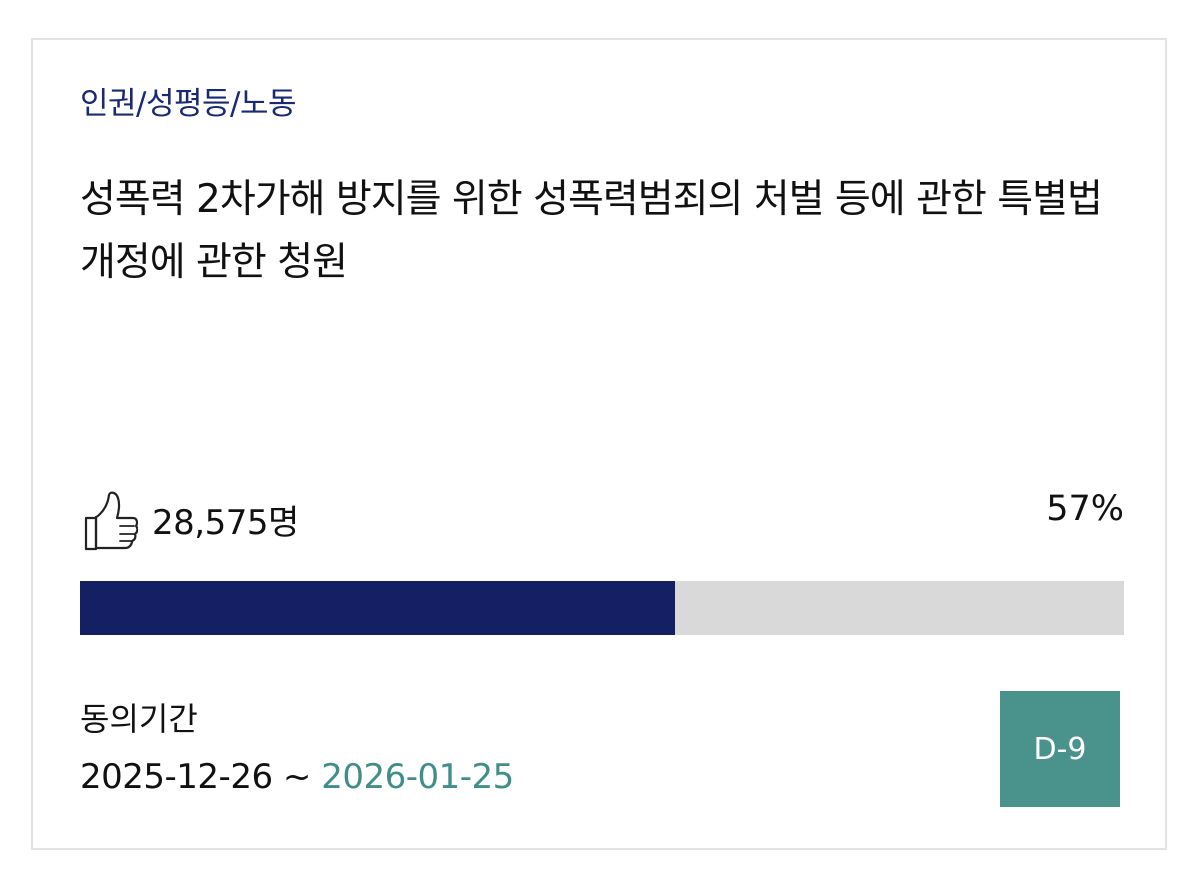  What do you see at coordinates (602, 522) in the screenshot?
I see `agree-stats: 28,575명 57%` at bounding box center [602, 522].